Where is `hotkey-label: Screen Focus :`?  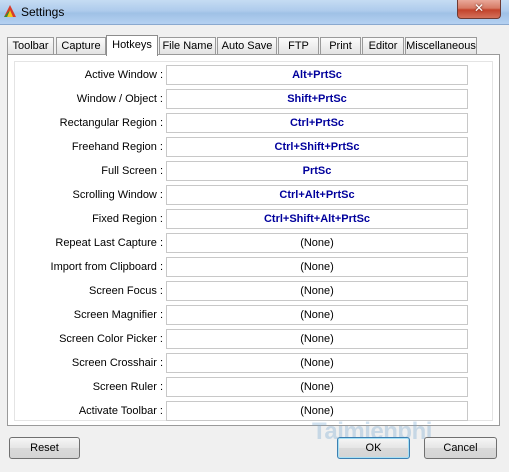 hotkey-label: Screen Focus : is located at coordinates (126, 291).